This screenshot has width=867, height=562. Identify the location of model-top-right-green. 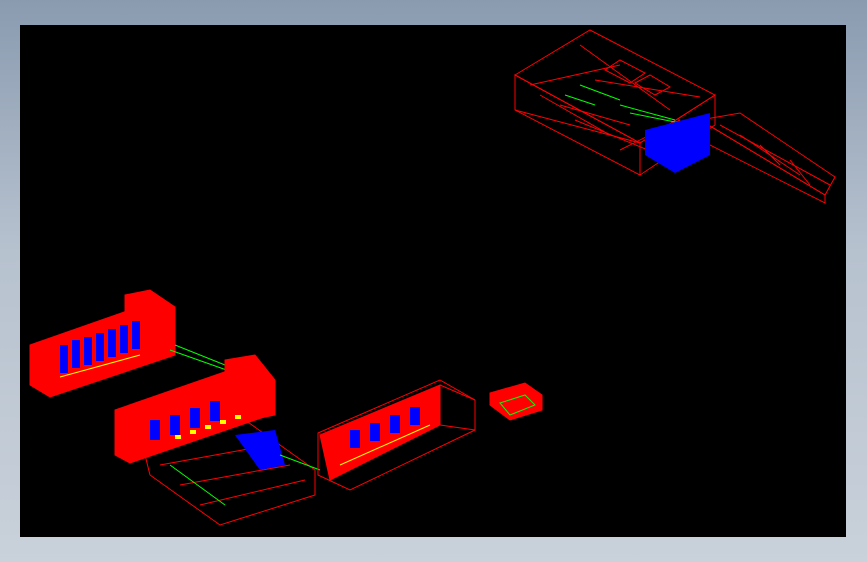
(627, 105).